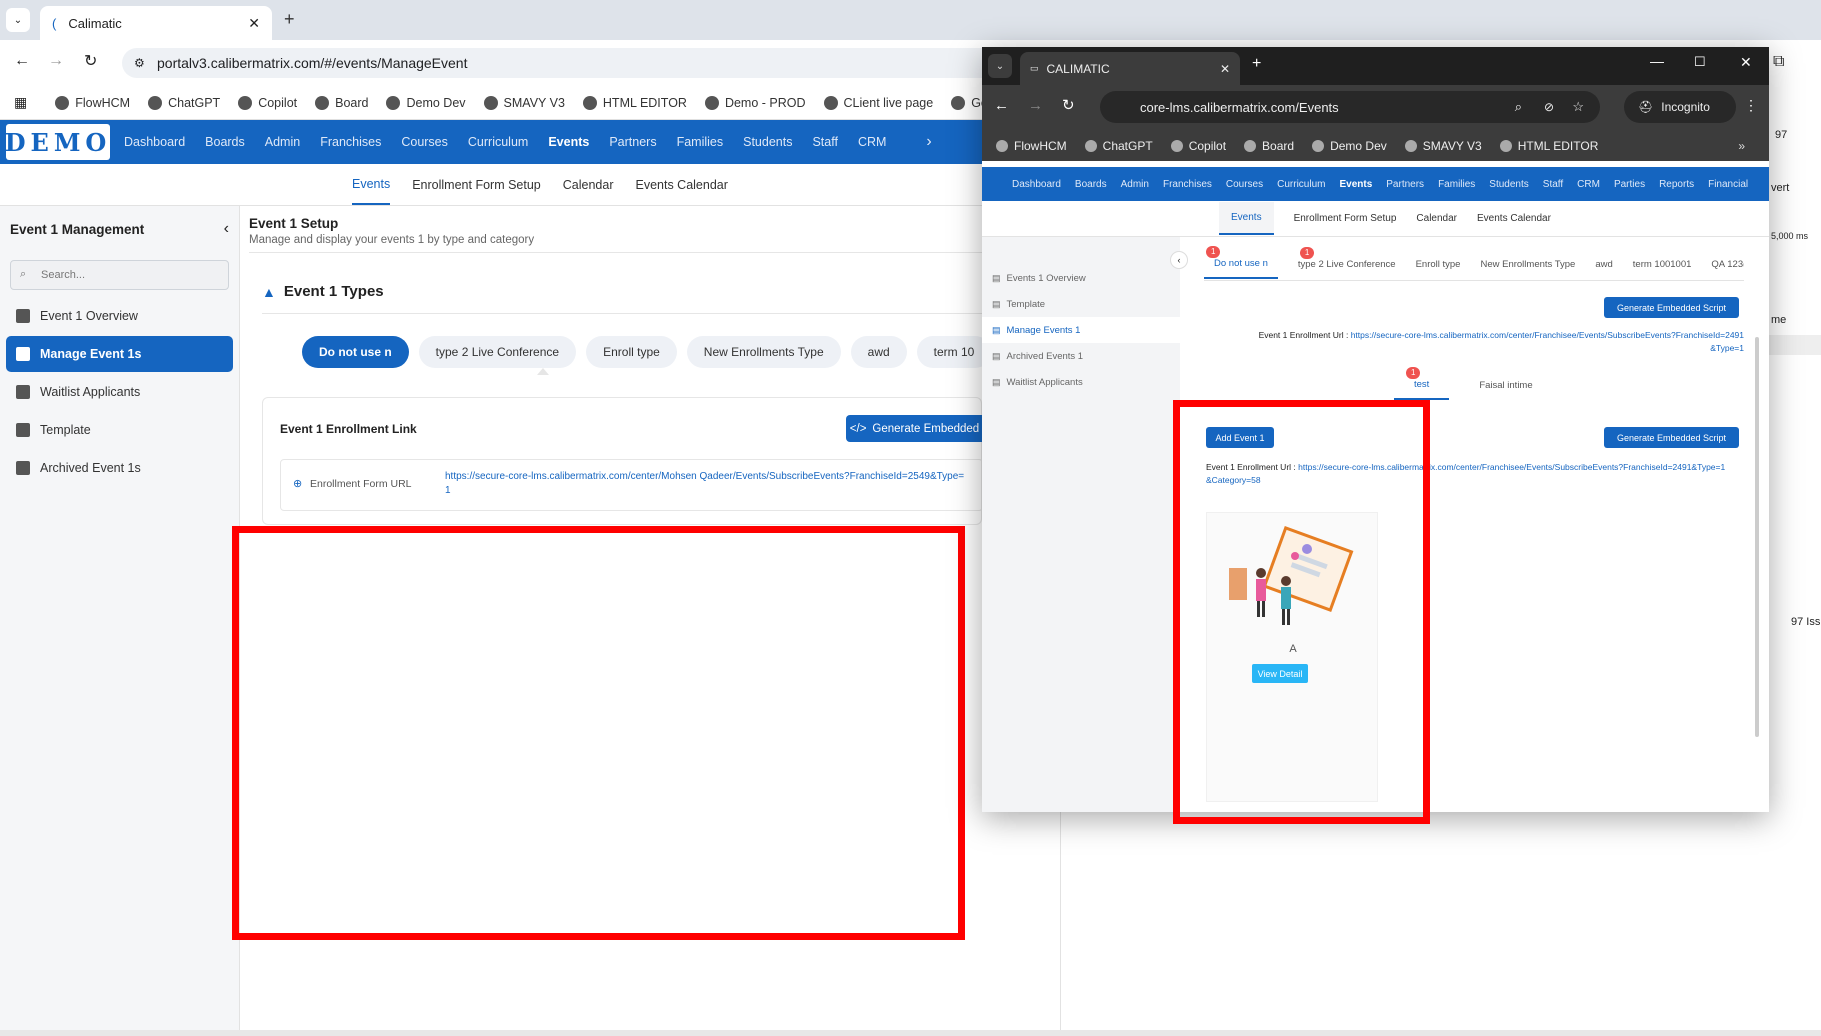 The height and width of the screenshot is (1036, 1821). I want to click on front-nav-boards: Boards, so click(1091, 184).